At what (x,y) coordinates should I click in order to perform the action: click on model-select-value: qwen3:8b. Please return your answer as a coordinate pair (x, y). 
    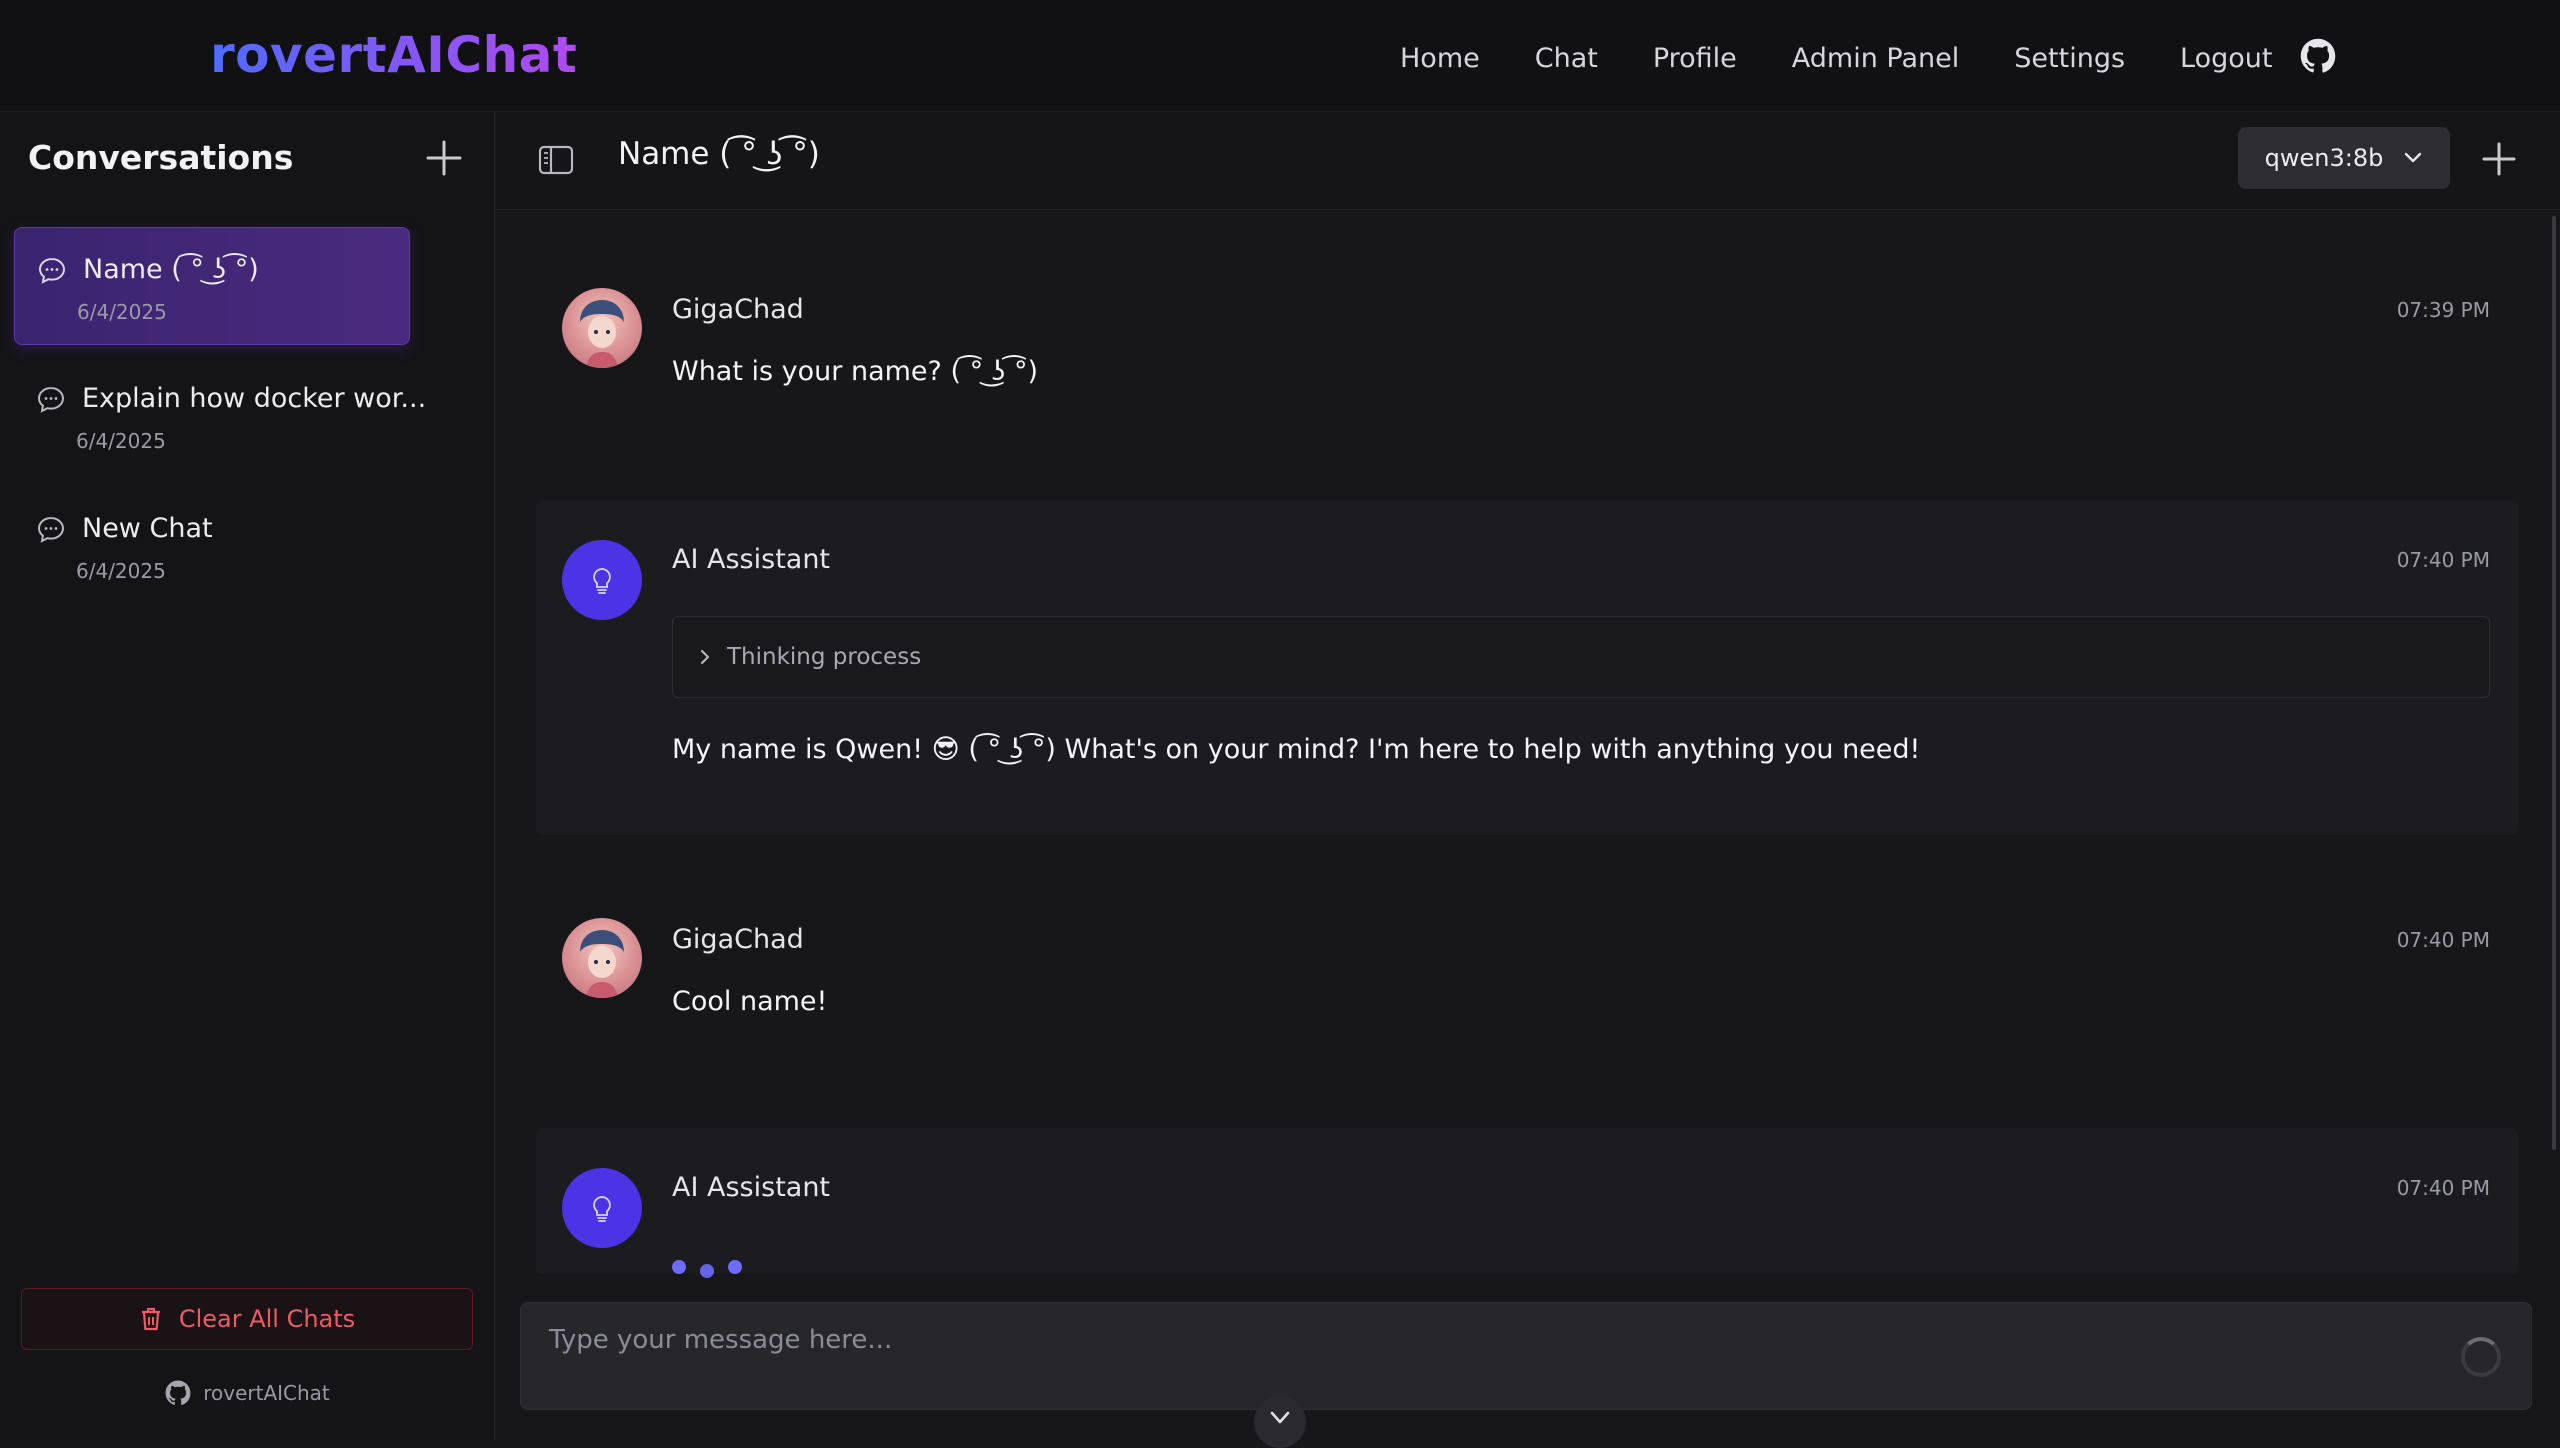
    Looking at the image, I should click on (2324, 158).